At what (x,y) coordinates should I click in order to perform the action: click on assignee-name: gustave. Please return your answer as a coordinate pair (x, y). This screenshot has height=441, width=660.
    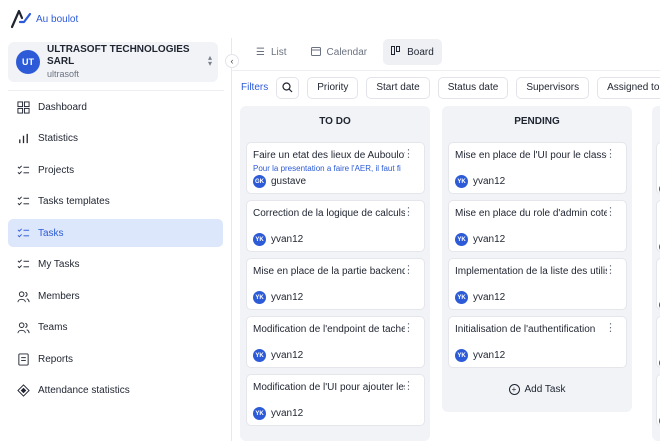
    Looking at the image, I should click on (289, 181).